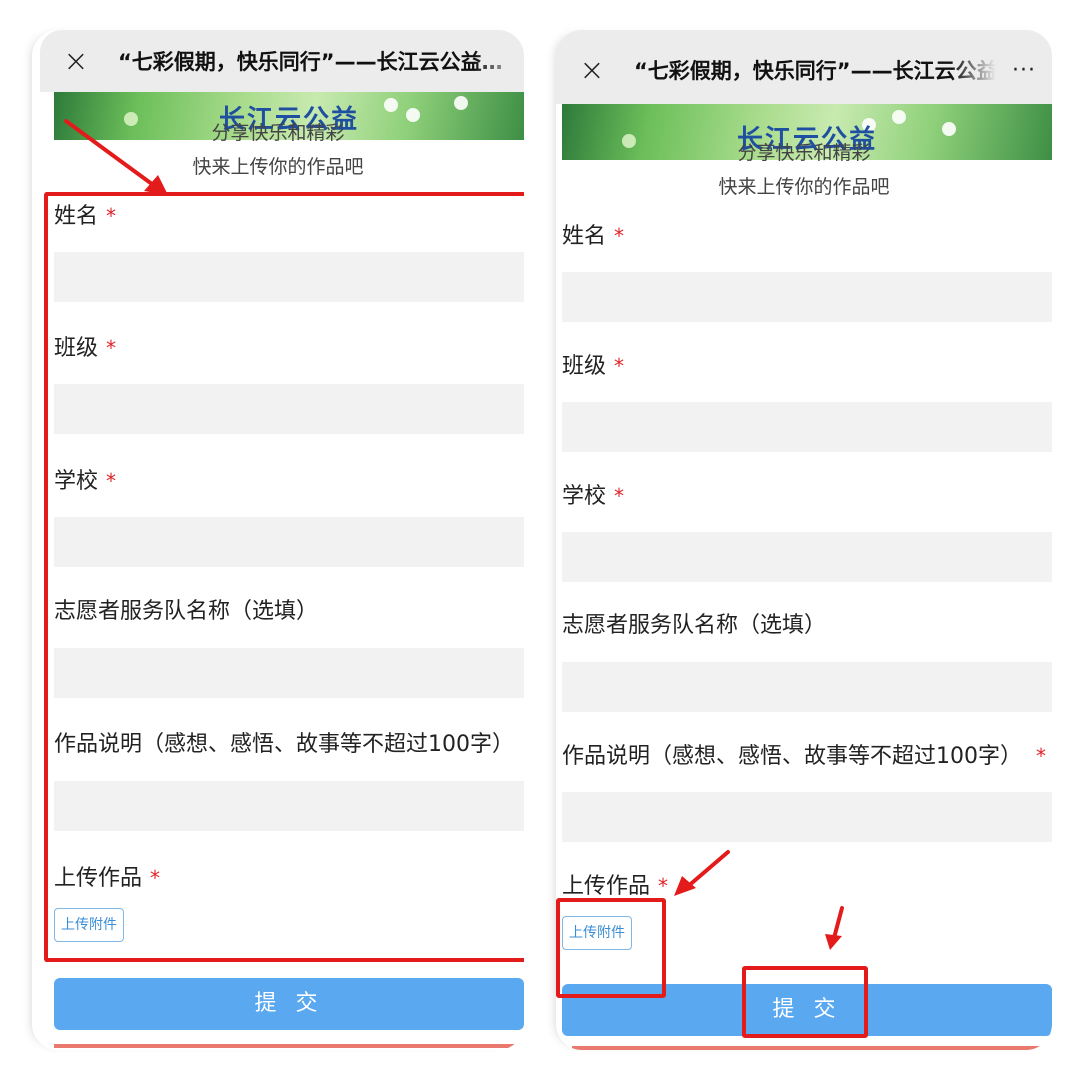  I want to click on top-bar: × “七彩假期，快乐同行”——长江云公益… ···, so click(804, 67).